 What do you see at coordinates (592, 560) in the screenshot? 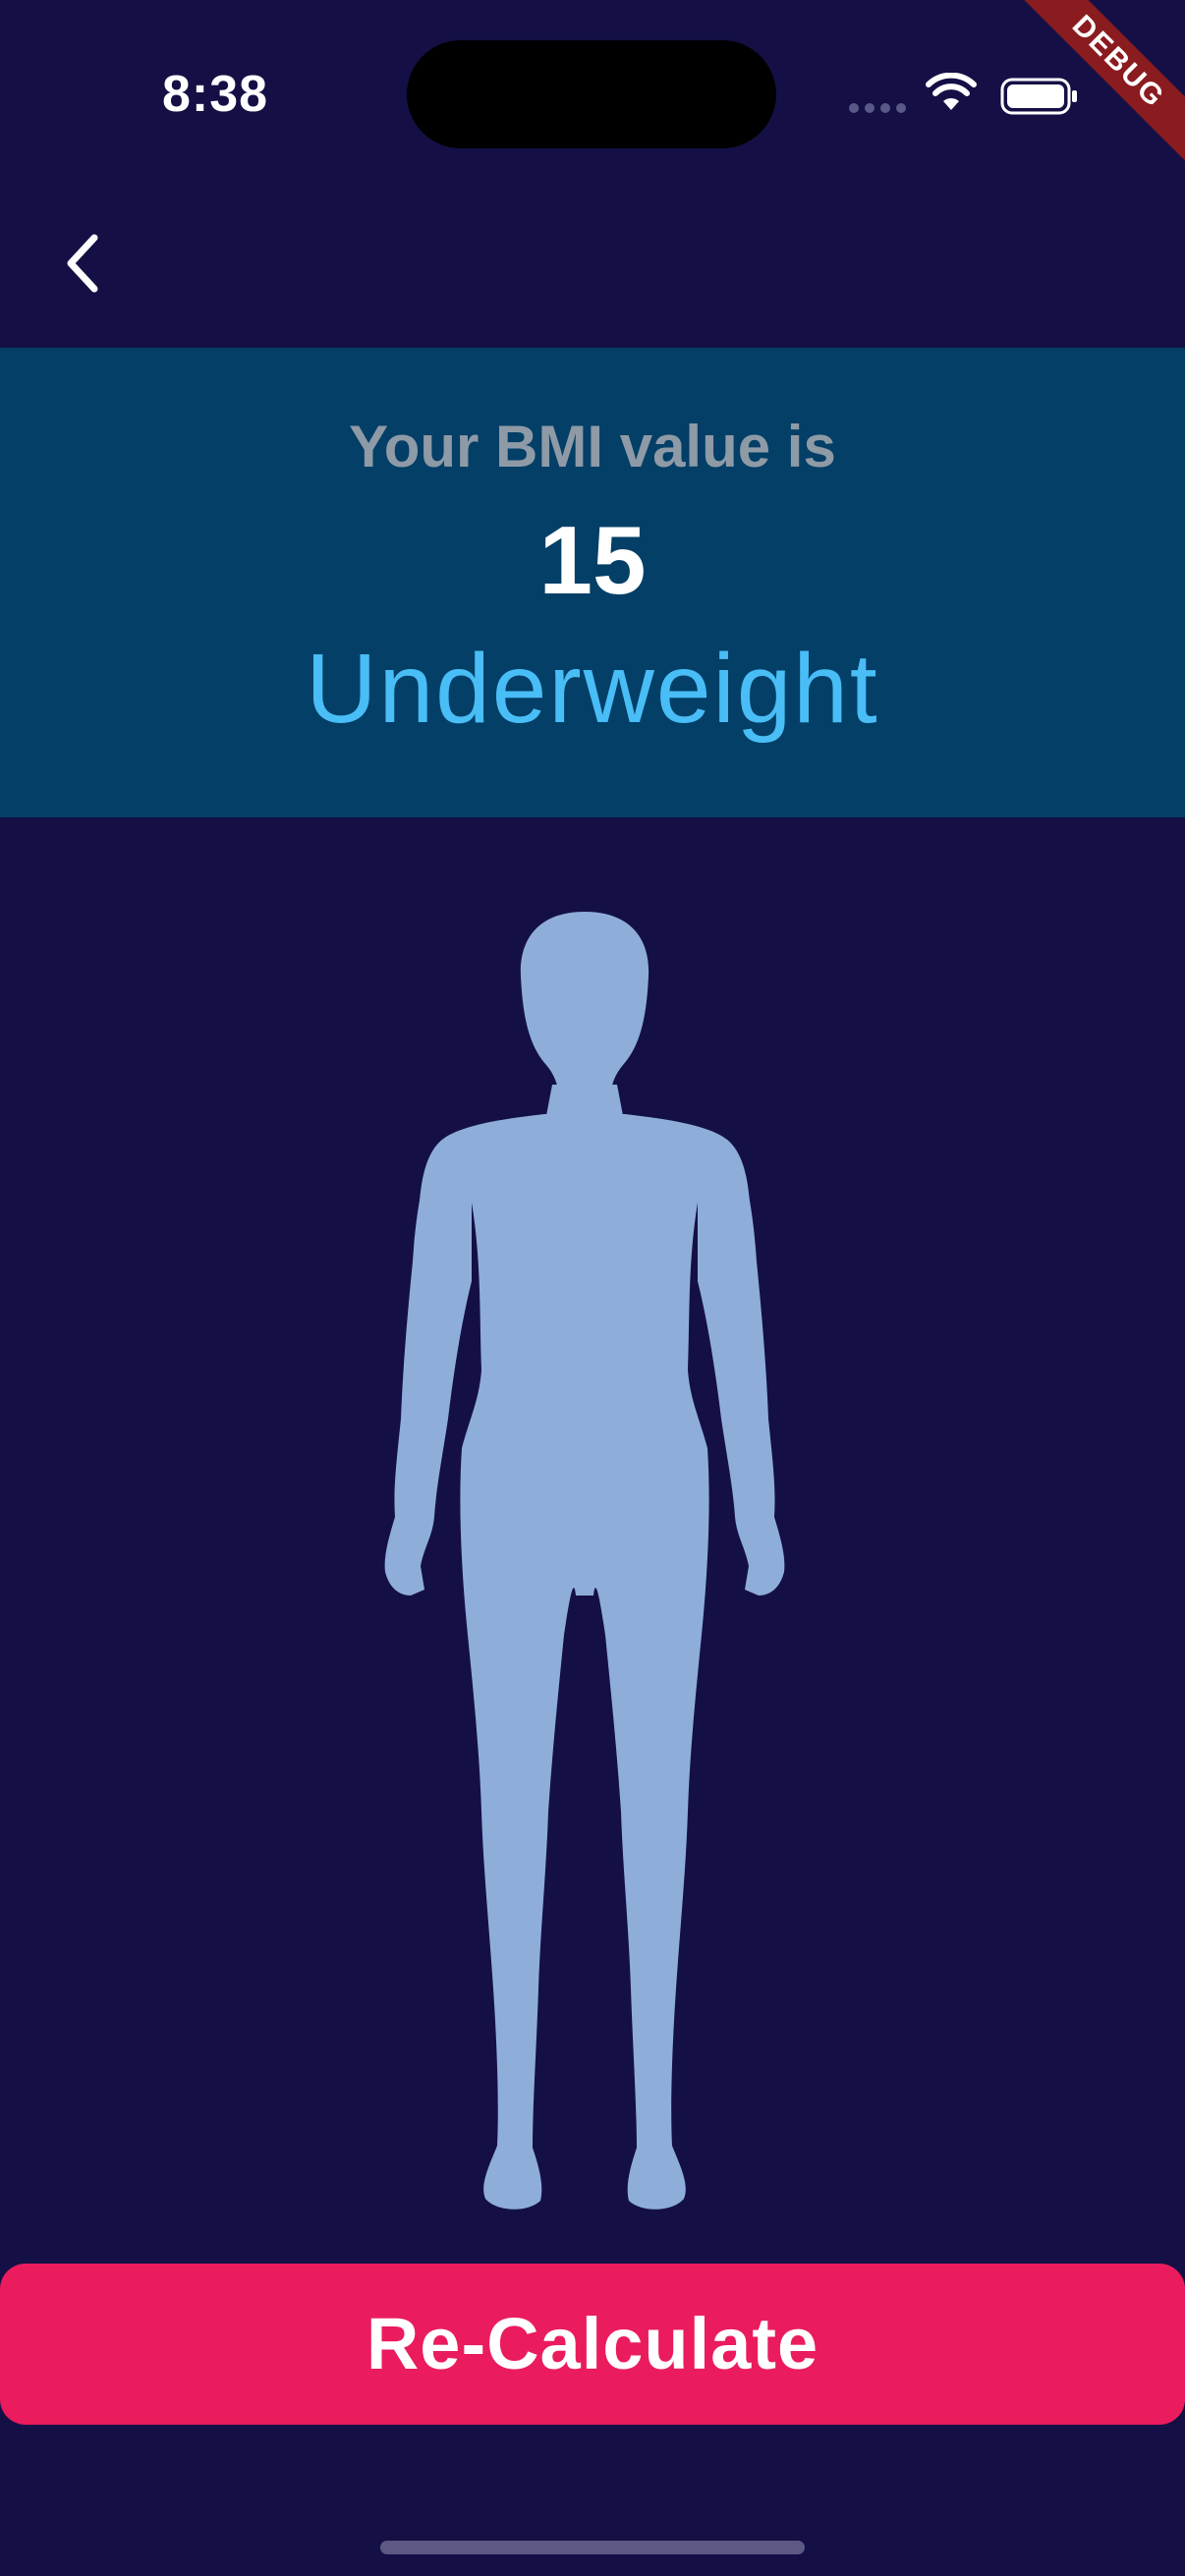
I see `bmi-value: 15` at bounding box center [592, 560].